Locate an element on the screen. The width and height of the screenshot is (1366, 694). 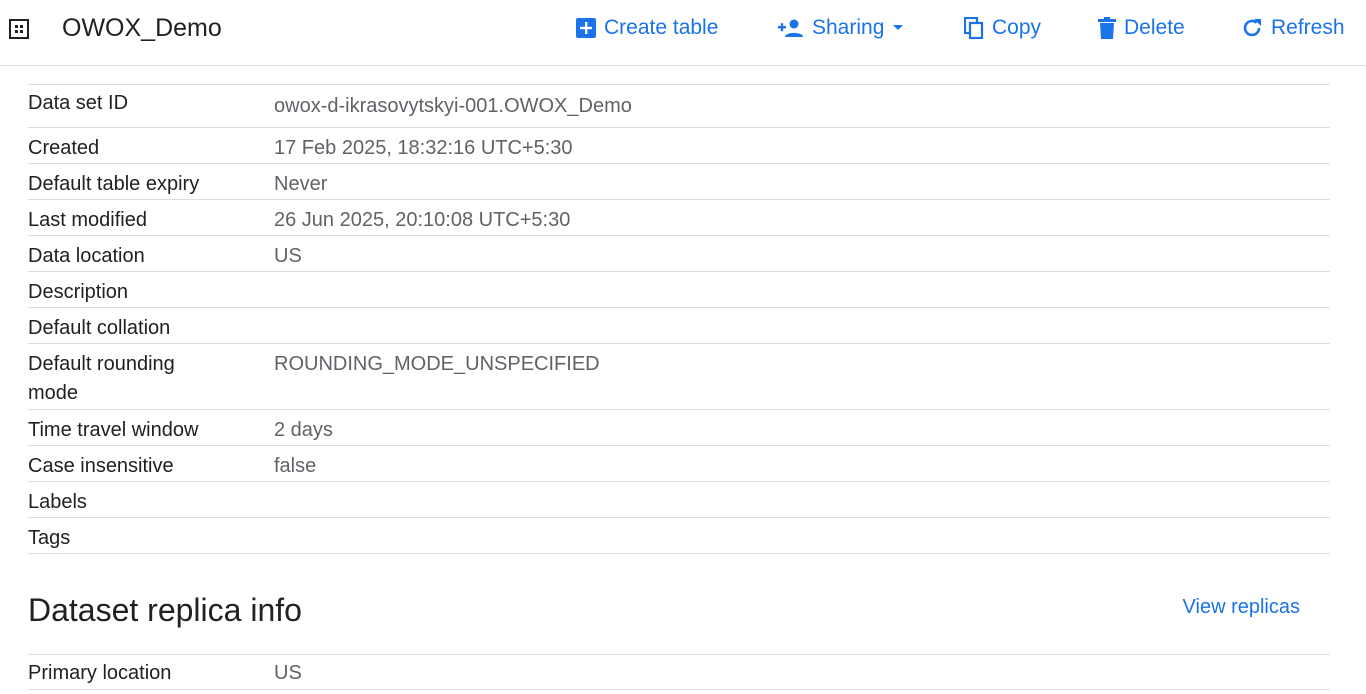
detail-key: Default table expiry is located at coordinates (114, 184).